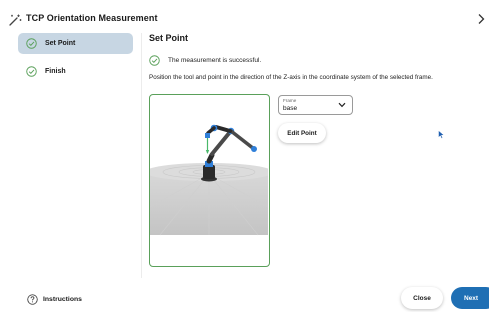 This screenshot has height=312, width=489. What do you see at coordinates (215, 60) in the screenshot?
I see `status-text: The measurement is successful.` at bounding box center [215, 60].